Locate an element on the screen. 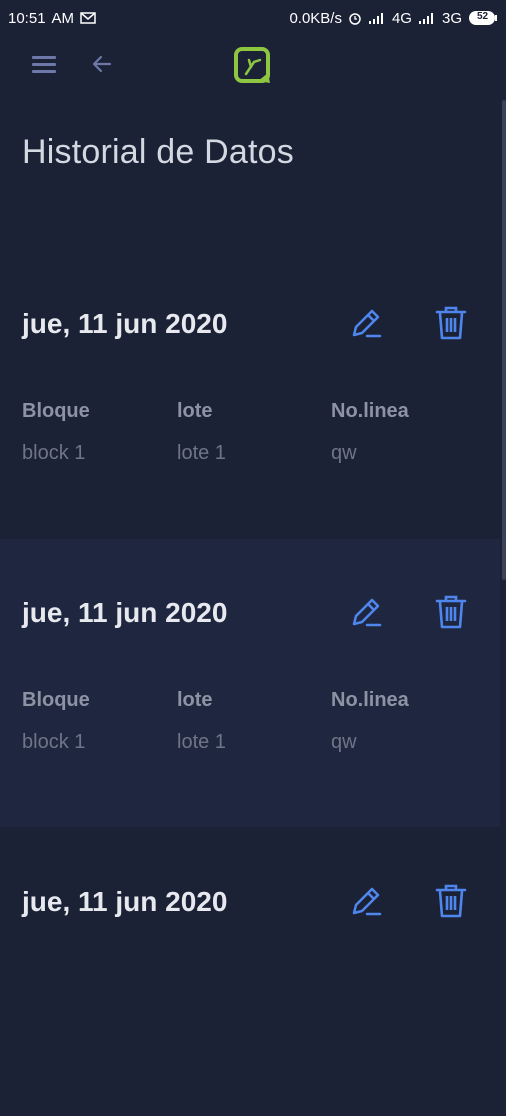 The width and height of the screenshot is (506, 1116). signal-icon is located at coordinates (377, 18).